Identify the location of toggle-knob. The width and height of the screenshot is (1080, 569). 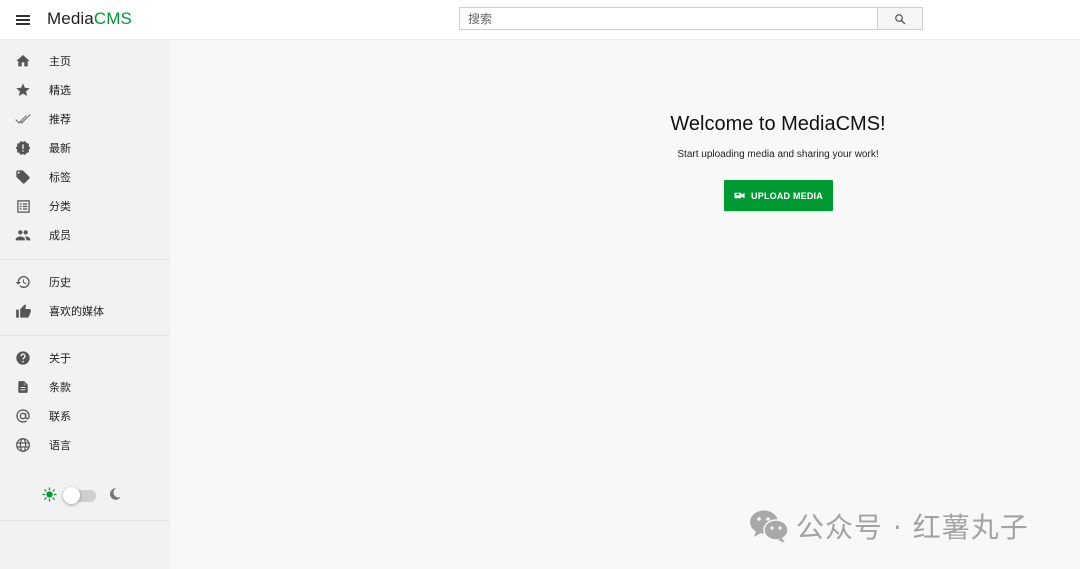
(71, 495).